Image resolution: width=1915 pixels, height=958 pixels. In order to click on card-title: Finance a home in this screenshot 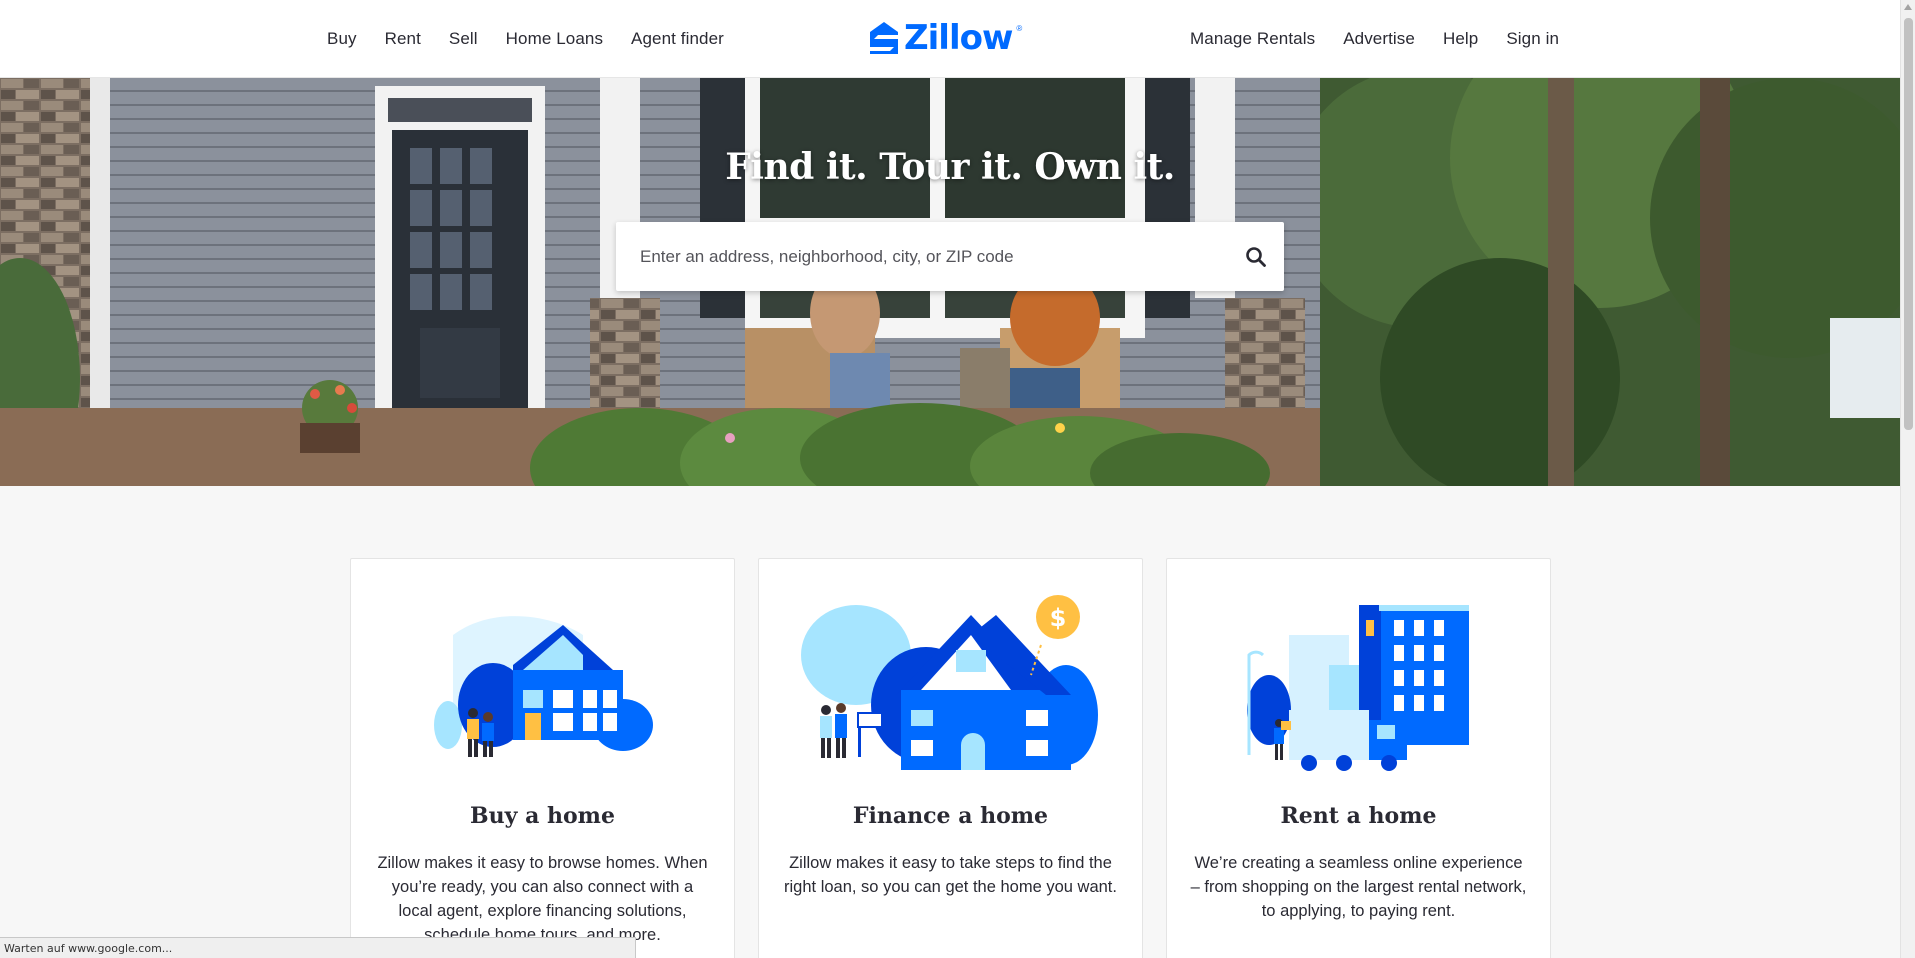, I will do `click(950, 816)`.